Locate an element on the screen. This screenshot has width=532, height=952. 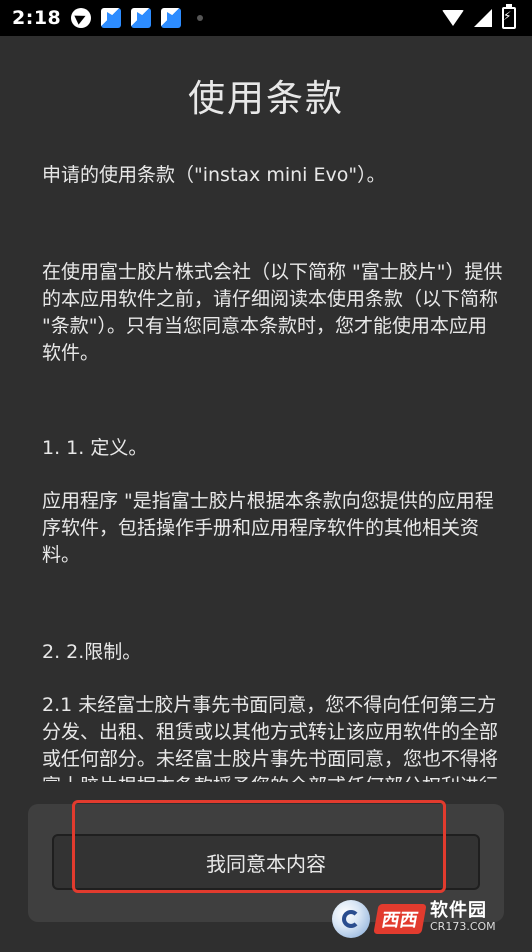
wifi-icon is located at coordinates (453, 18).